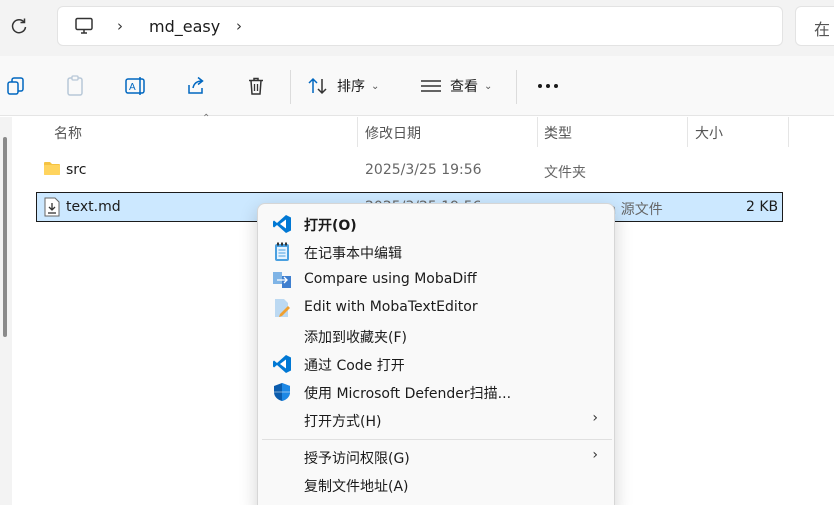 The image size is (834, 505). Describe the element at coordinates (437, 439) in the screenshot. I see `menu-separator` at that location.